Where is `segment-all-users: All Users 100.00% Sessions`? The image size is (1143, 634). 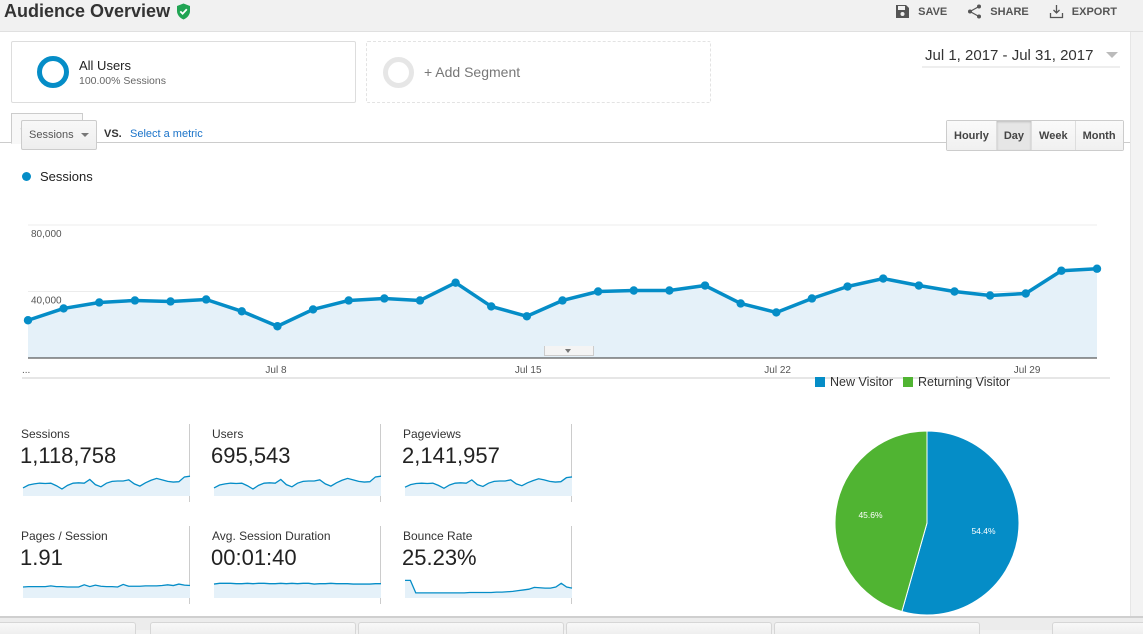
segment-all-users: All Users 100.00% Sessions is located at coordinates (183, 72).